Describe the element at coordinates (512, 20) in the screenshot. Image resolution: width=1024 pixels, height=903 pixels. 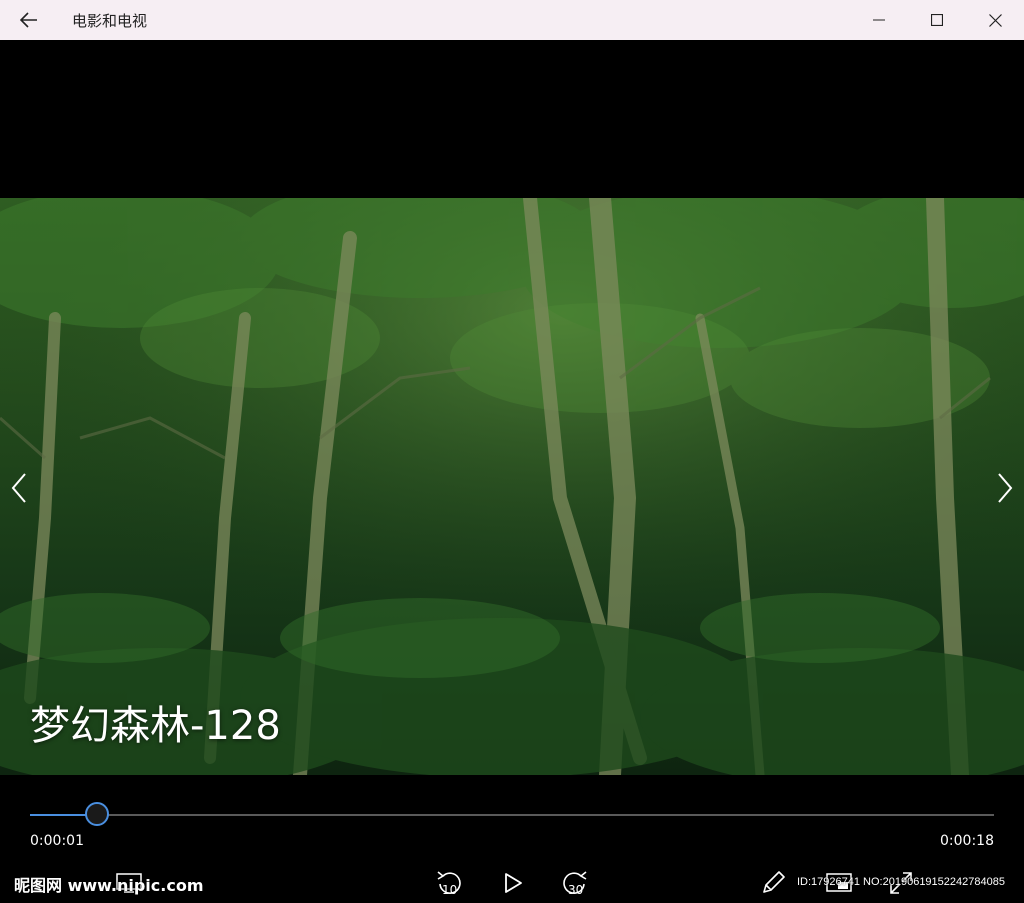
I see `title-bar: 电影和电视` at that location.